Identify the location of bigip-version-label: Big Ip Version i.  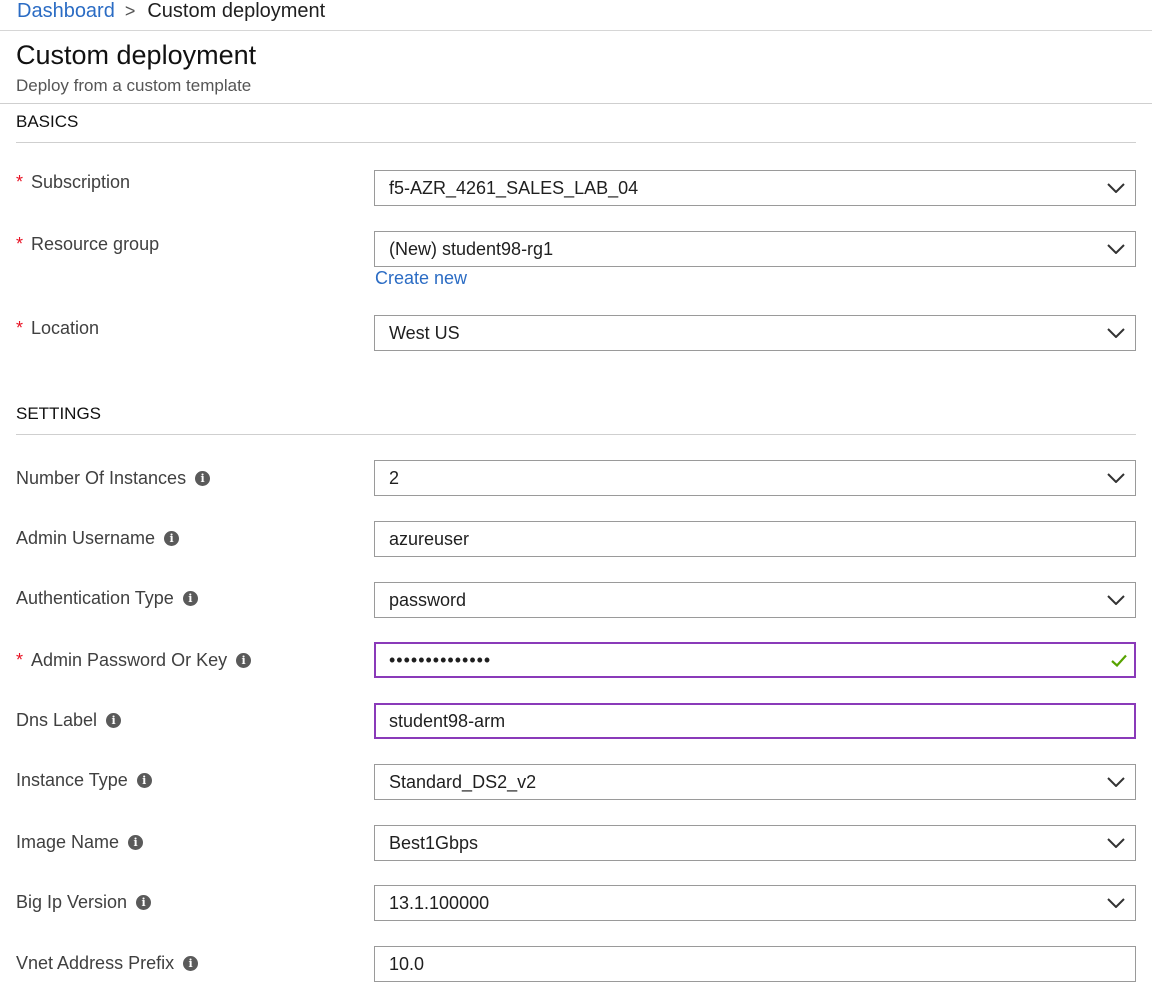
(84, 902).